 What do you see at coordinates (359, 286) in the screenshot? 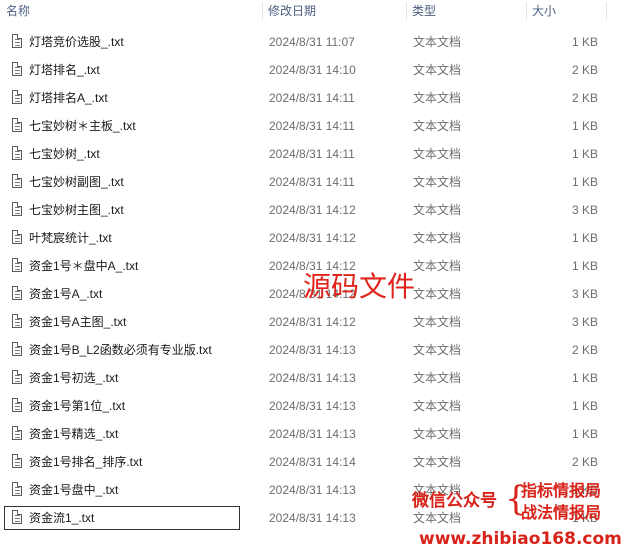
I see `watermark-center-text: 源码文件` at bounding box center [359, 286].